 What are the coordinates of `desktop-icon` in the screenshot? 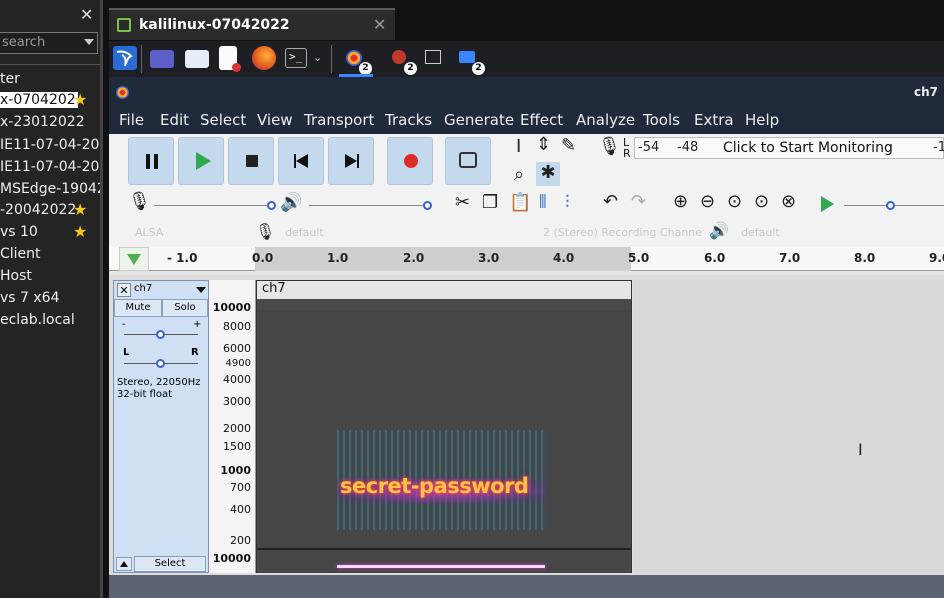 It's located at (162, 59).